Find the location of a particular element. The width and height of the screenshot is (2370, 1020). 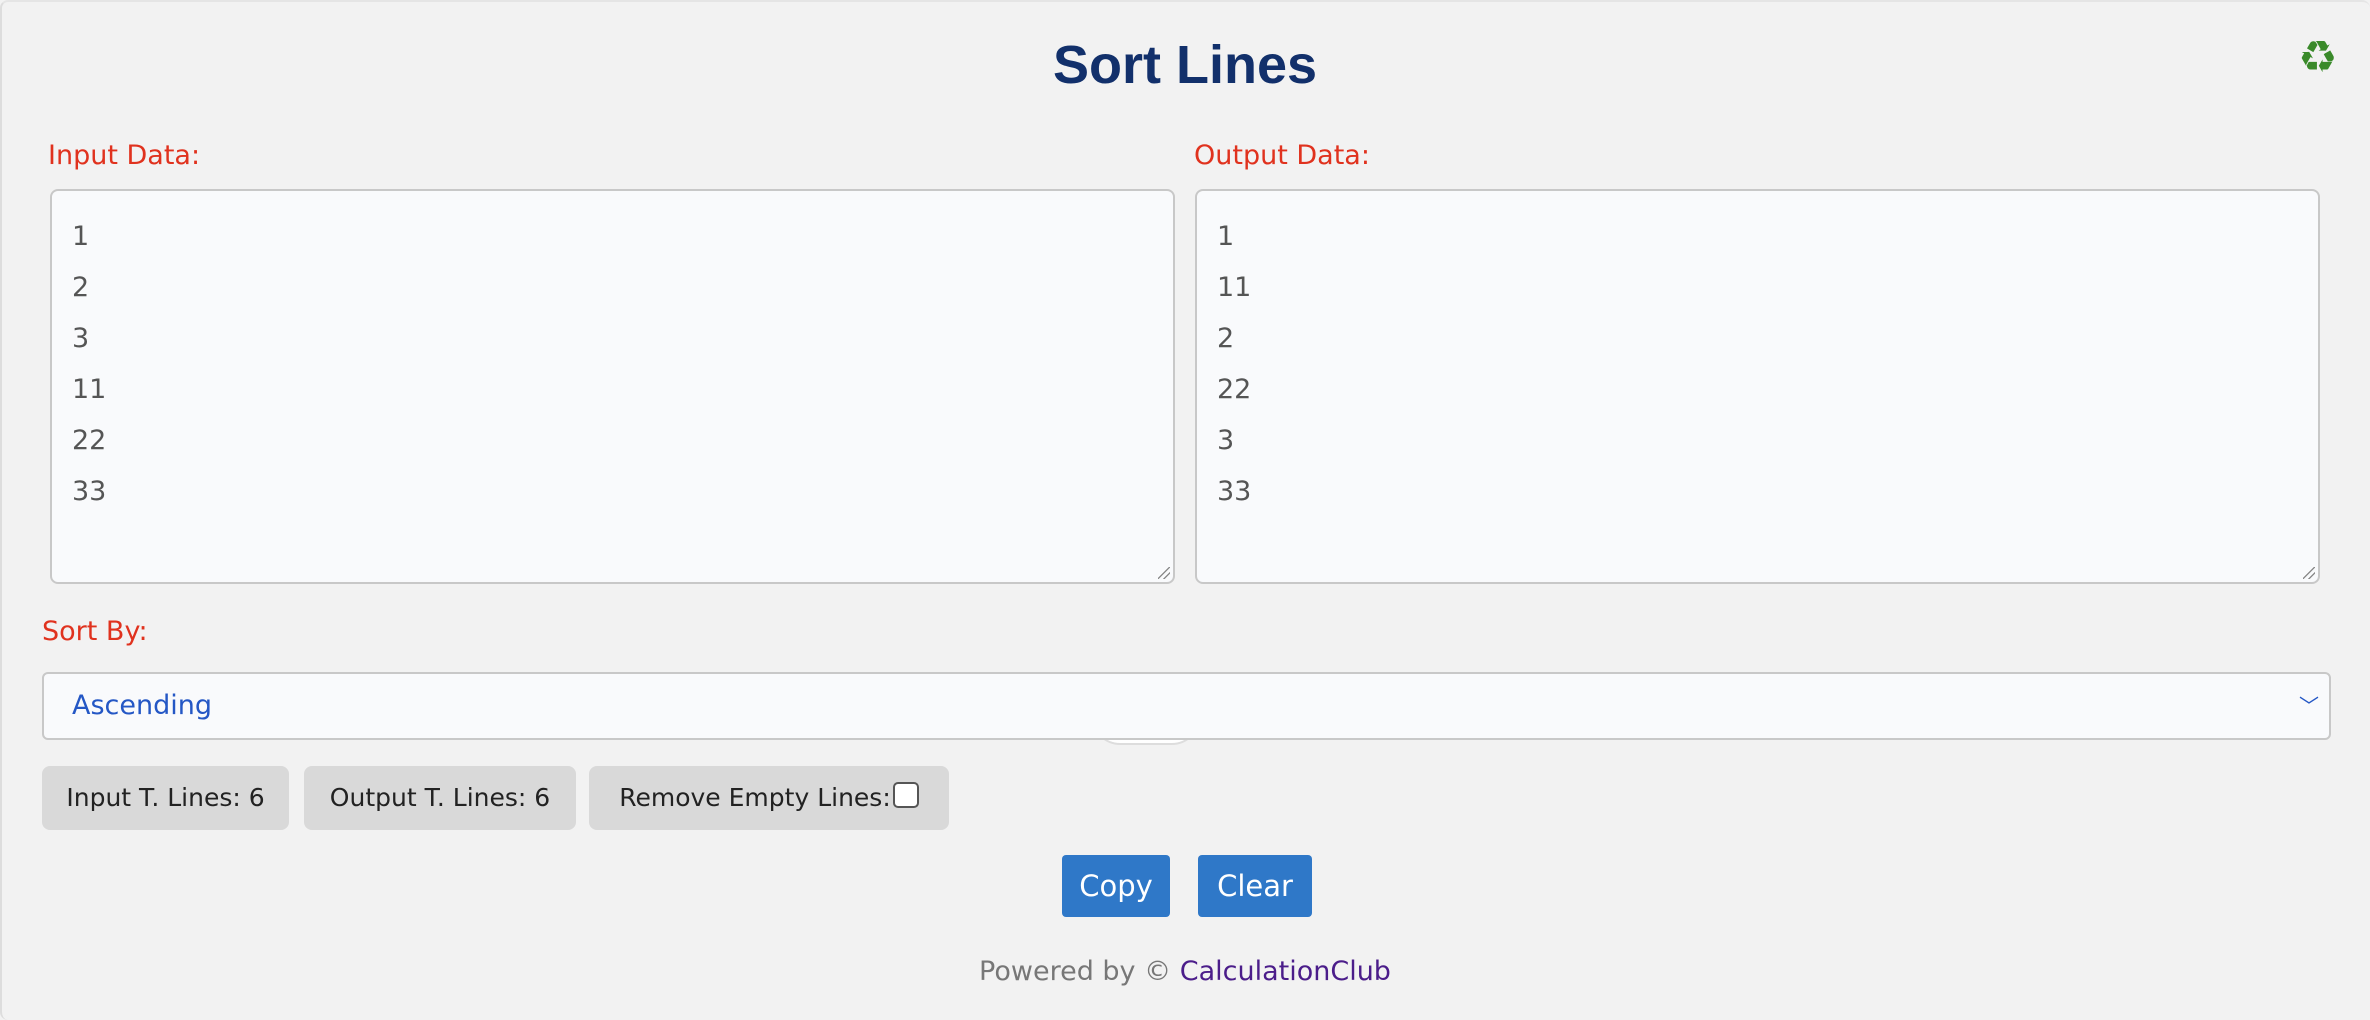

page-title: Sort Lines is located at coordinates (1185, 65).